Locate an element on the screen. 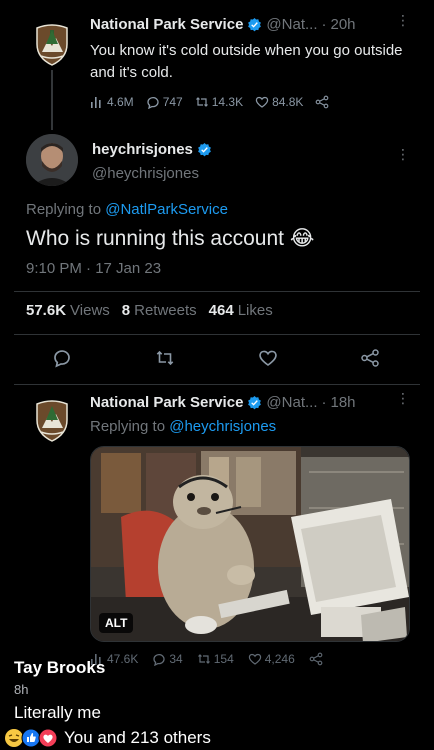  replying-handle-link: @NatlParkService is located at coordinates (166, 209).